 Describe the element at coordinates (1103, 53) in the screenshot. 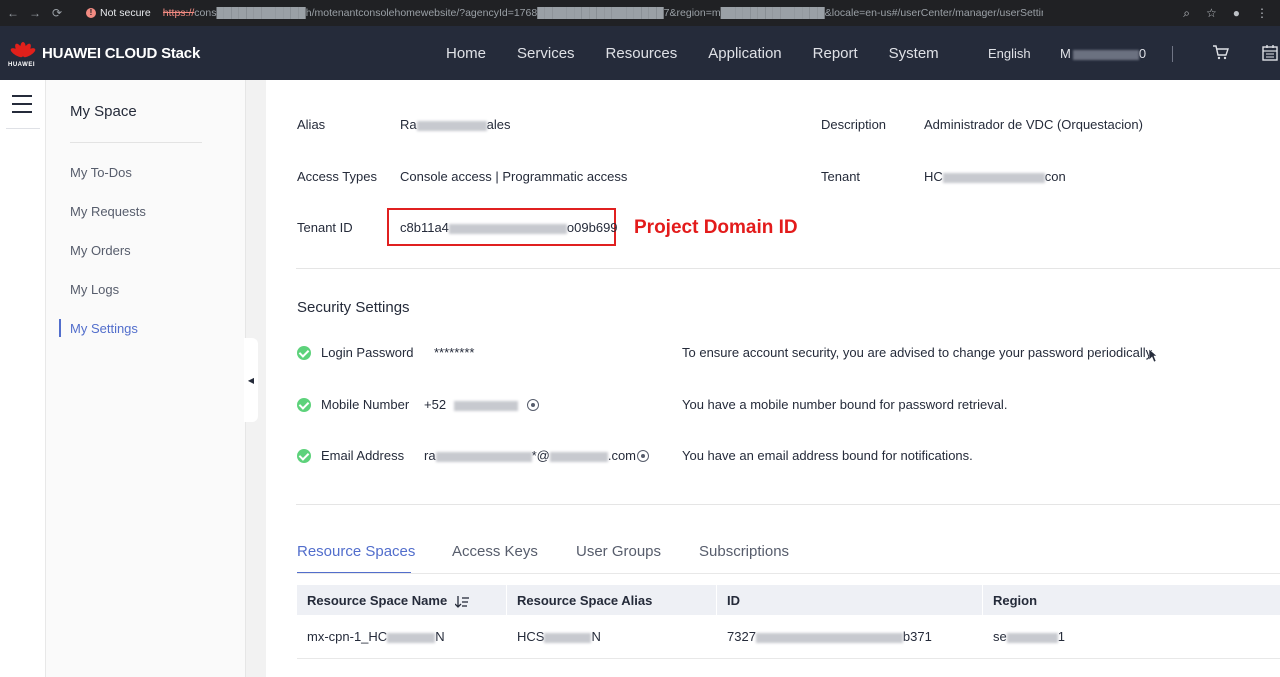

I see `user-menu: M0` at that location.